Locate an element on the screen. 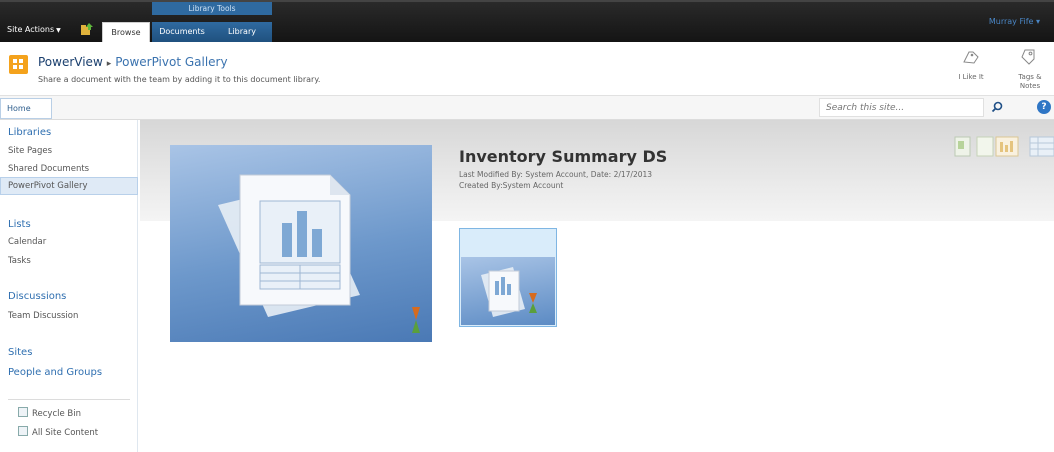  dropdown-arrow-icon: ▾ is located at coordinates (1037, 21).